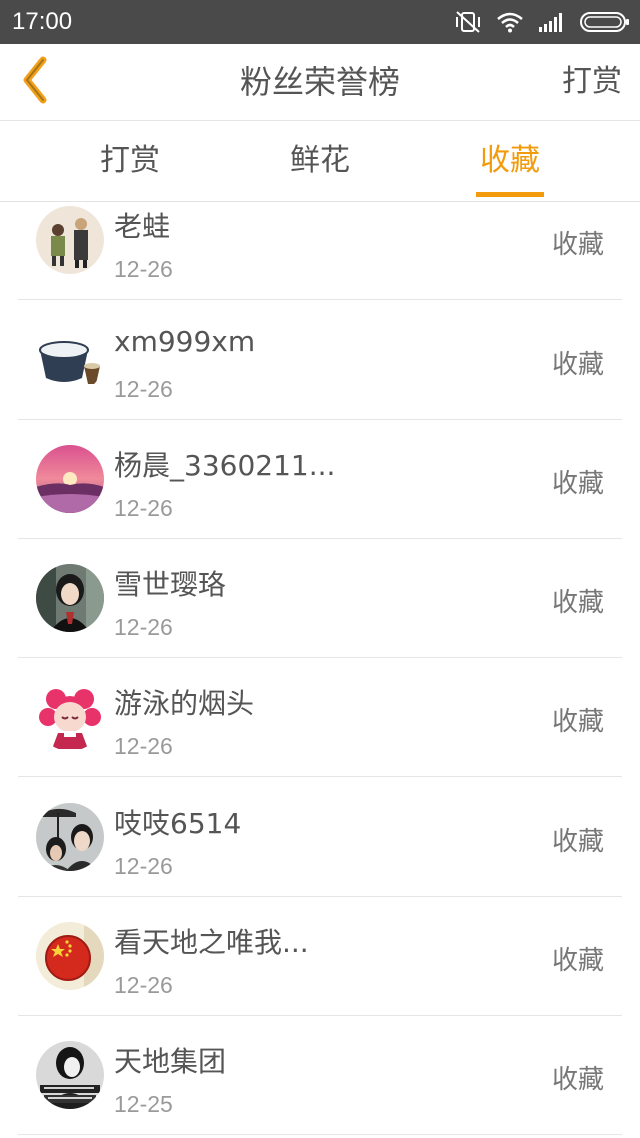  I want to click on user-name: 雪世璎珞, so click(170, 584).